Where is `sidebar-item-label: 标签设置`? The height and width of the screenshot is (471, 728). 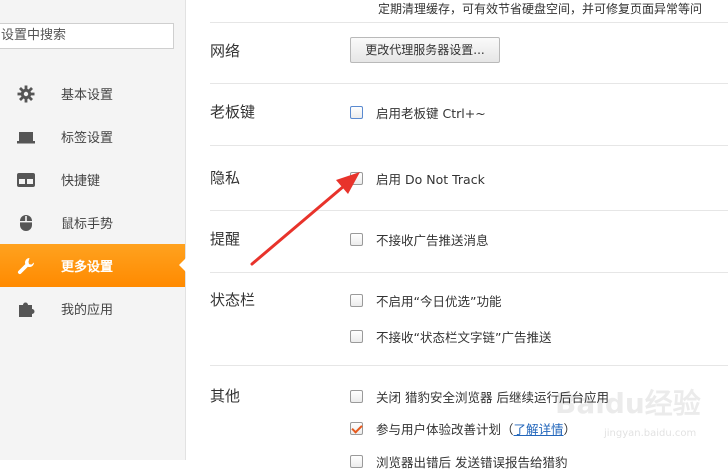 sidebar-item-label: 标签设置 is located at coordinates (87, 138).